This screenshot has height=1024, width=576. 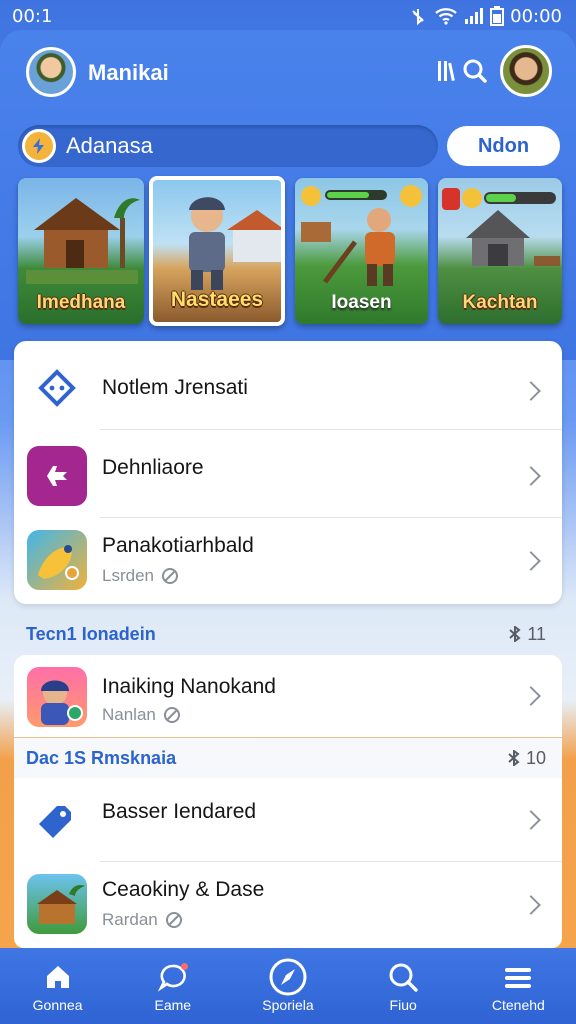 I want to click on status-time: 00:1, so click(x=32, y=16).